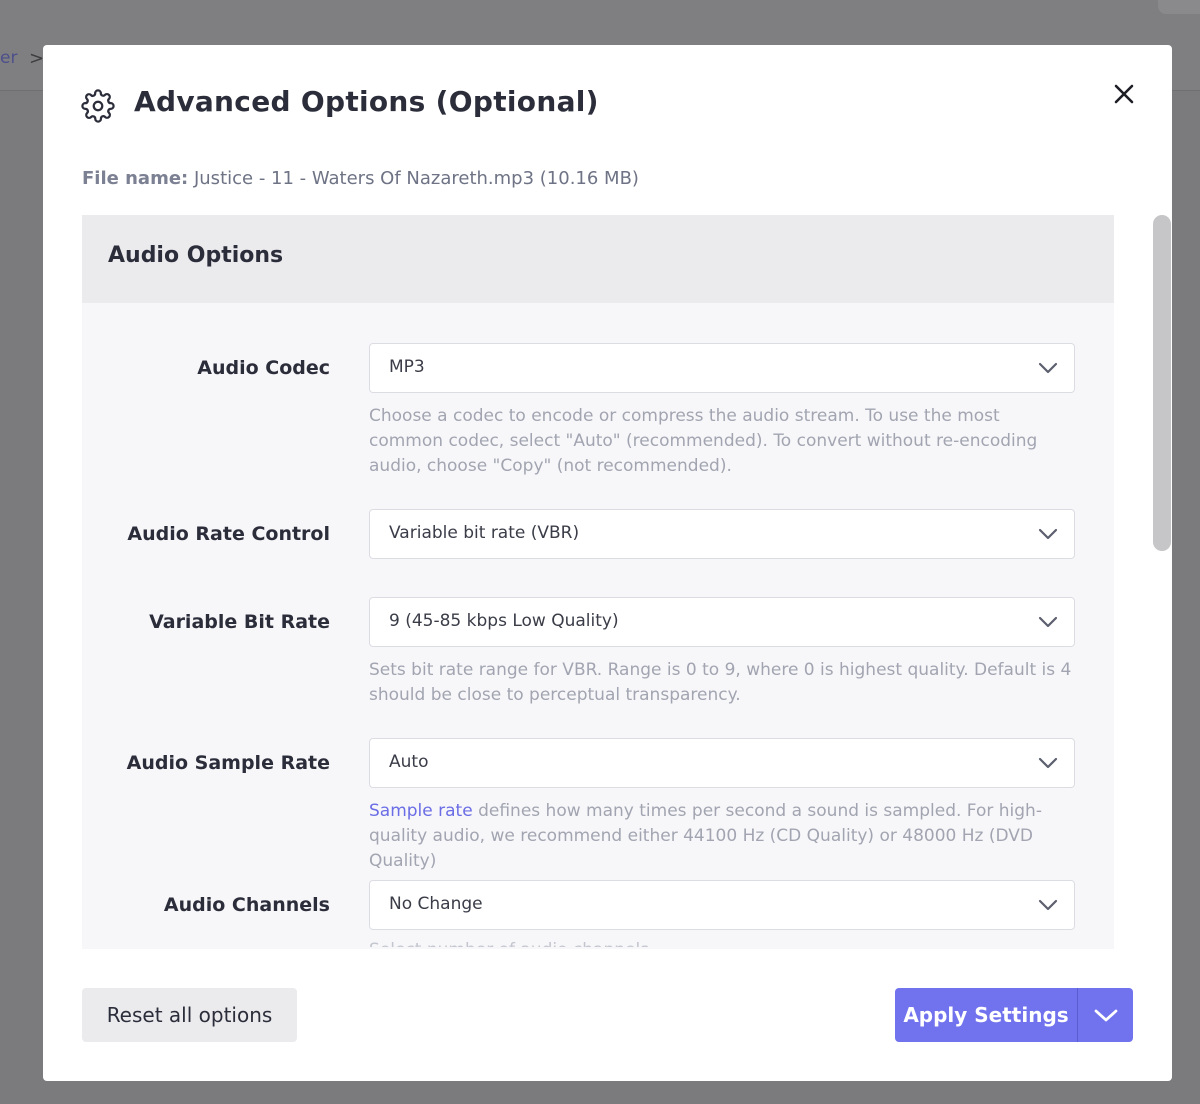 The width and height of the screenshot is (1200, 1104). What do you see at coordinates (722, 763) in the screenshot?
I see `audio-sample-rate-select: Auto` at bounding box center [722, 763].